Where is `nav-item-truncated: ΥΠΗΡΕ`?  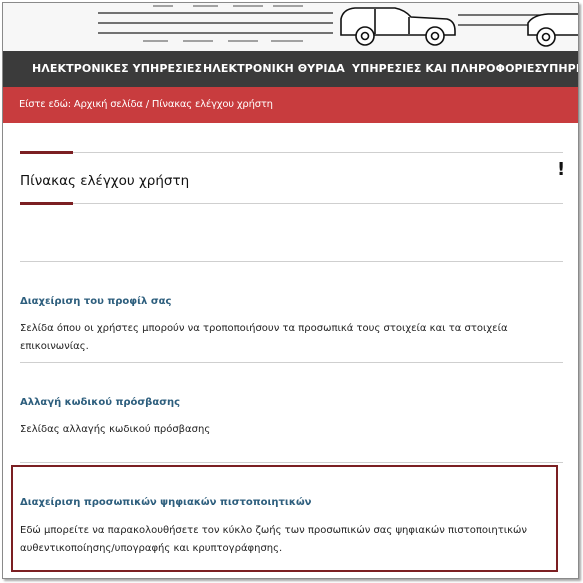
nav-item-truncated: ΥΠΗΡΕ is located at coordinates (559, 69).